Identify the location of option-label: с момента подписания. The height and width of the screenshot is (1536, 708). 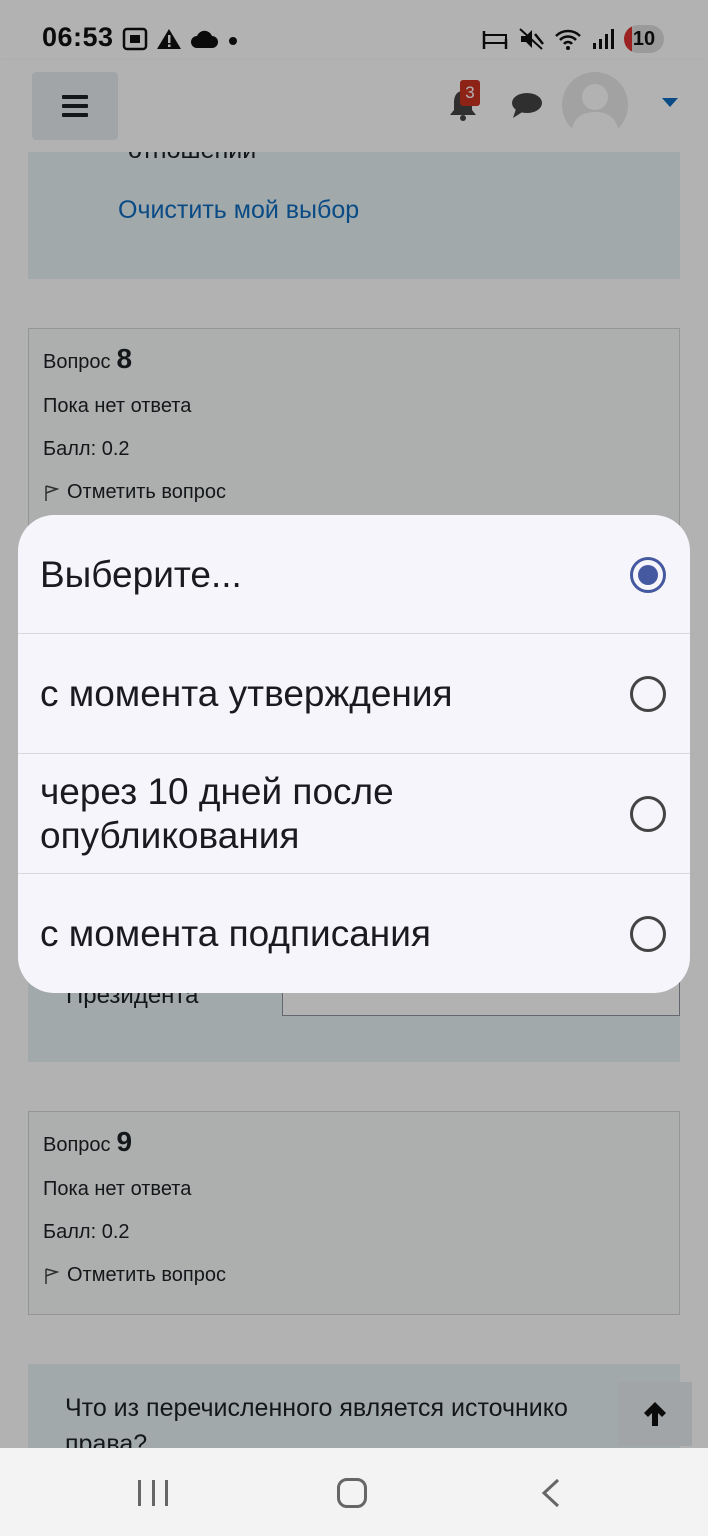
(235, 933).